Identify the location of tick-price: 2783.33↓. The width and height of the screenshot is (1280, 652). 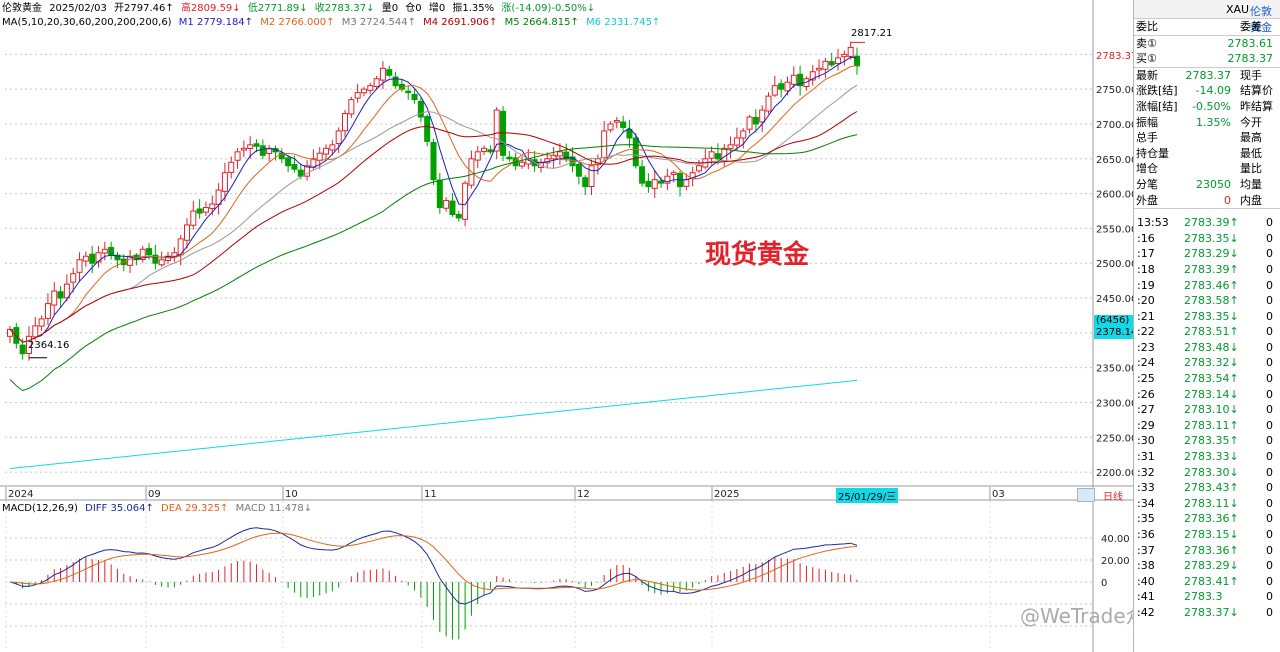
(1211, 457).